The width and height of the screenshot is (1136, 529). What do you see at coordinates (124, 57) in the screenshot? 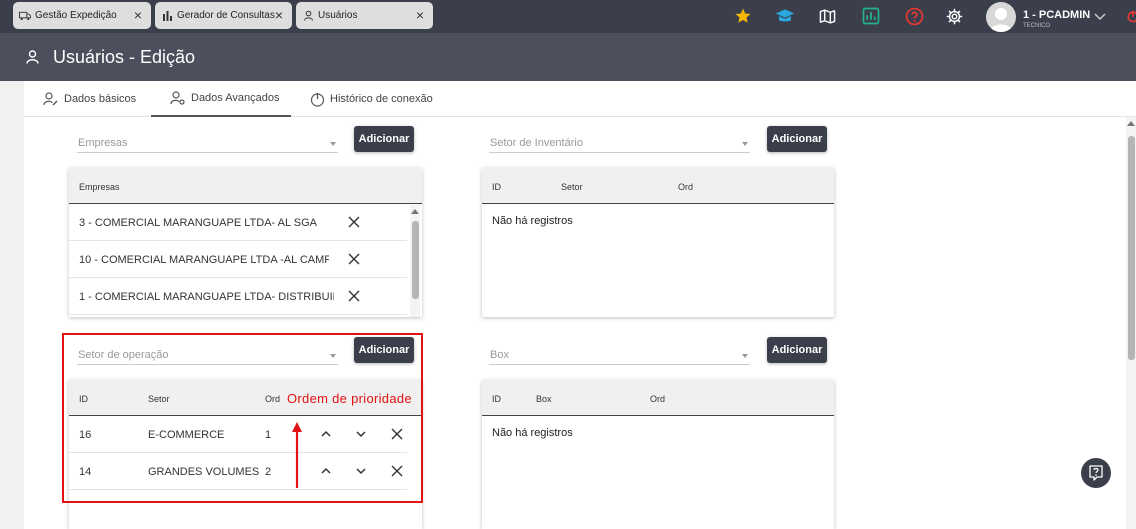
I see `page-title: Usuários - Edição` at bounding box center [124, 57].